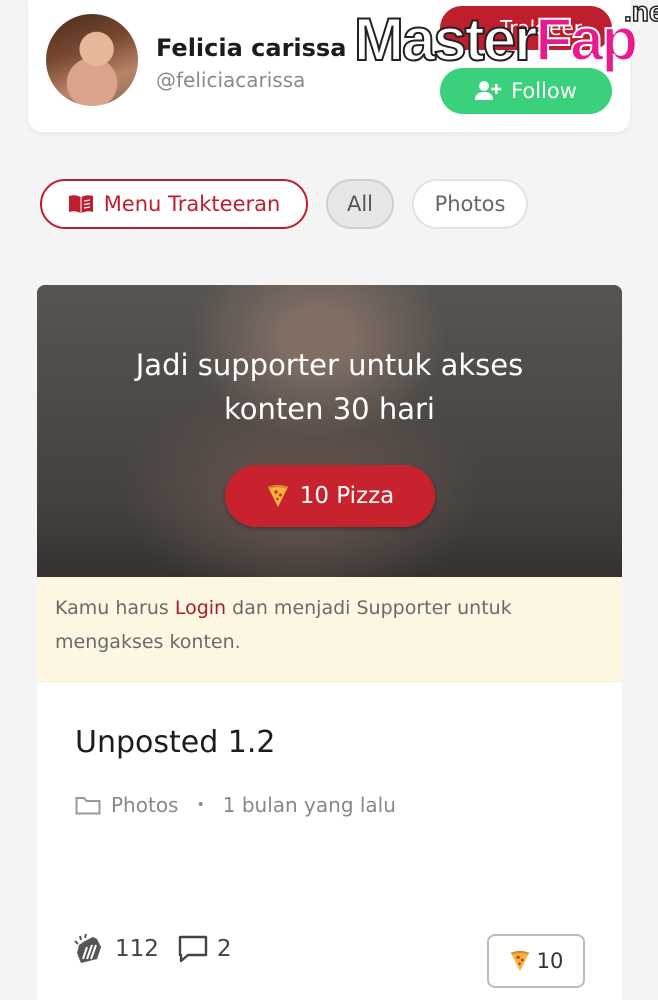  What do you see at coordinates (192, 204) in the screenshot?
I see `menu-trakteeran-label: Menu Trakteeran` at bounding box center [192, 204].